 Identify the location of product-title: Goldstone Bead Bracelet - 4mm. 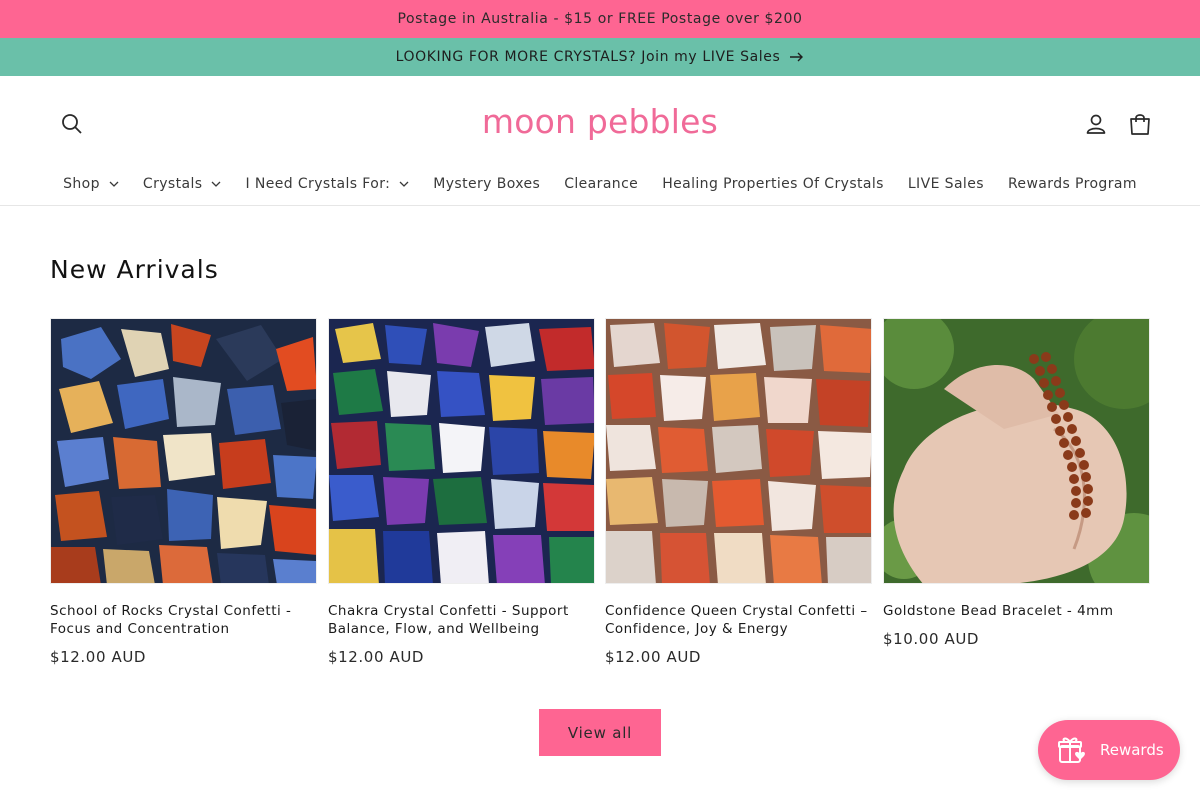
(1016, 611).